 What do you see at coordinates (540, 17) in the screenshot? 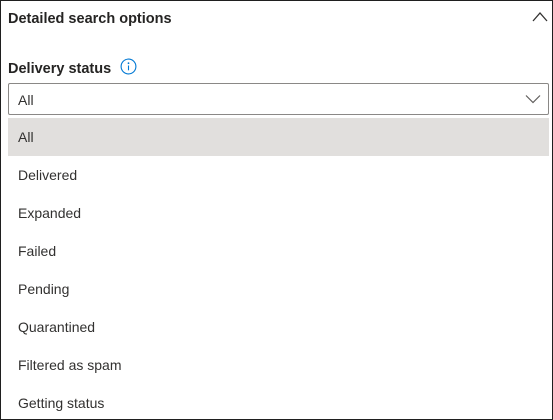
I see `chevron-up-icon` at bounding box center [540, 17].